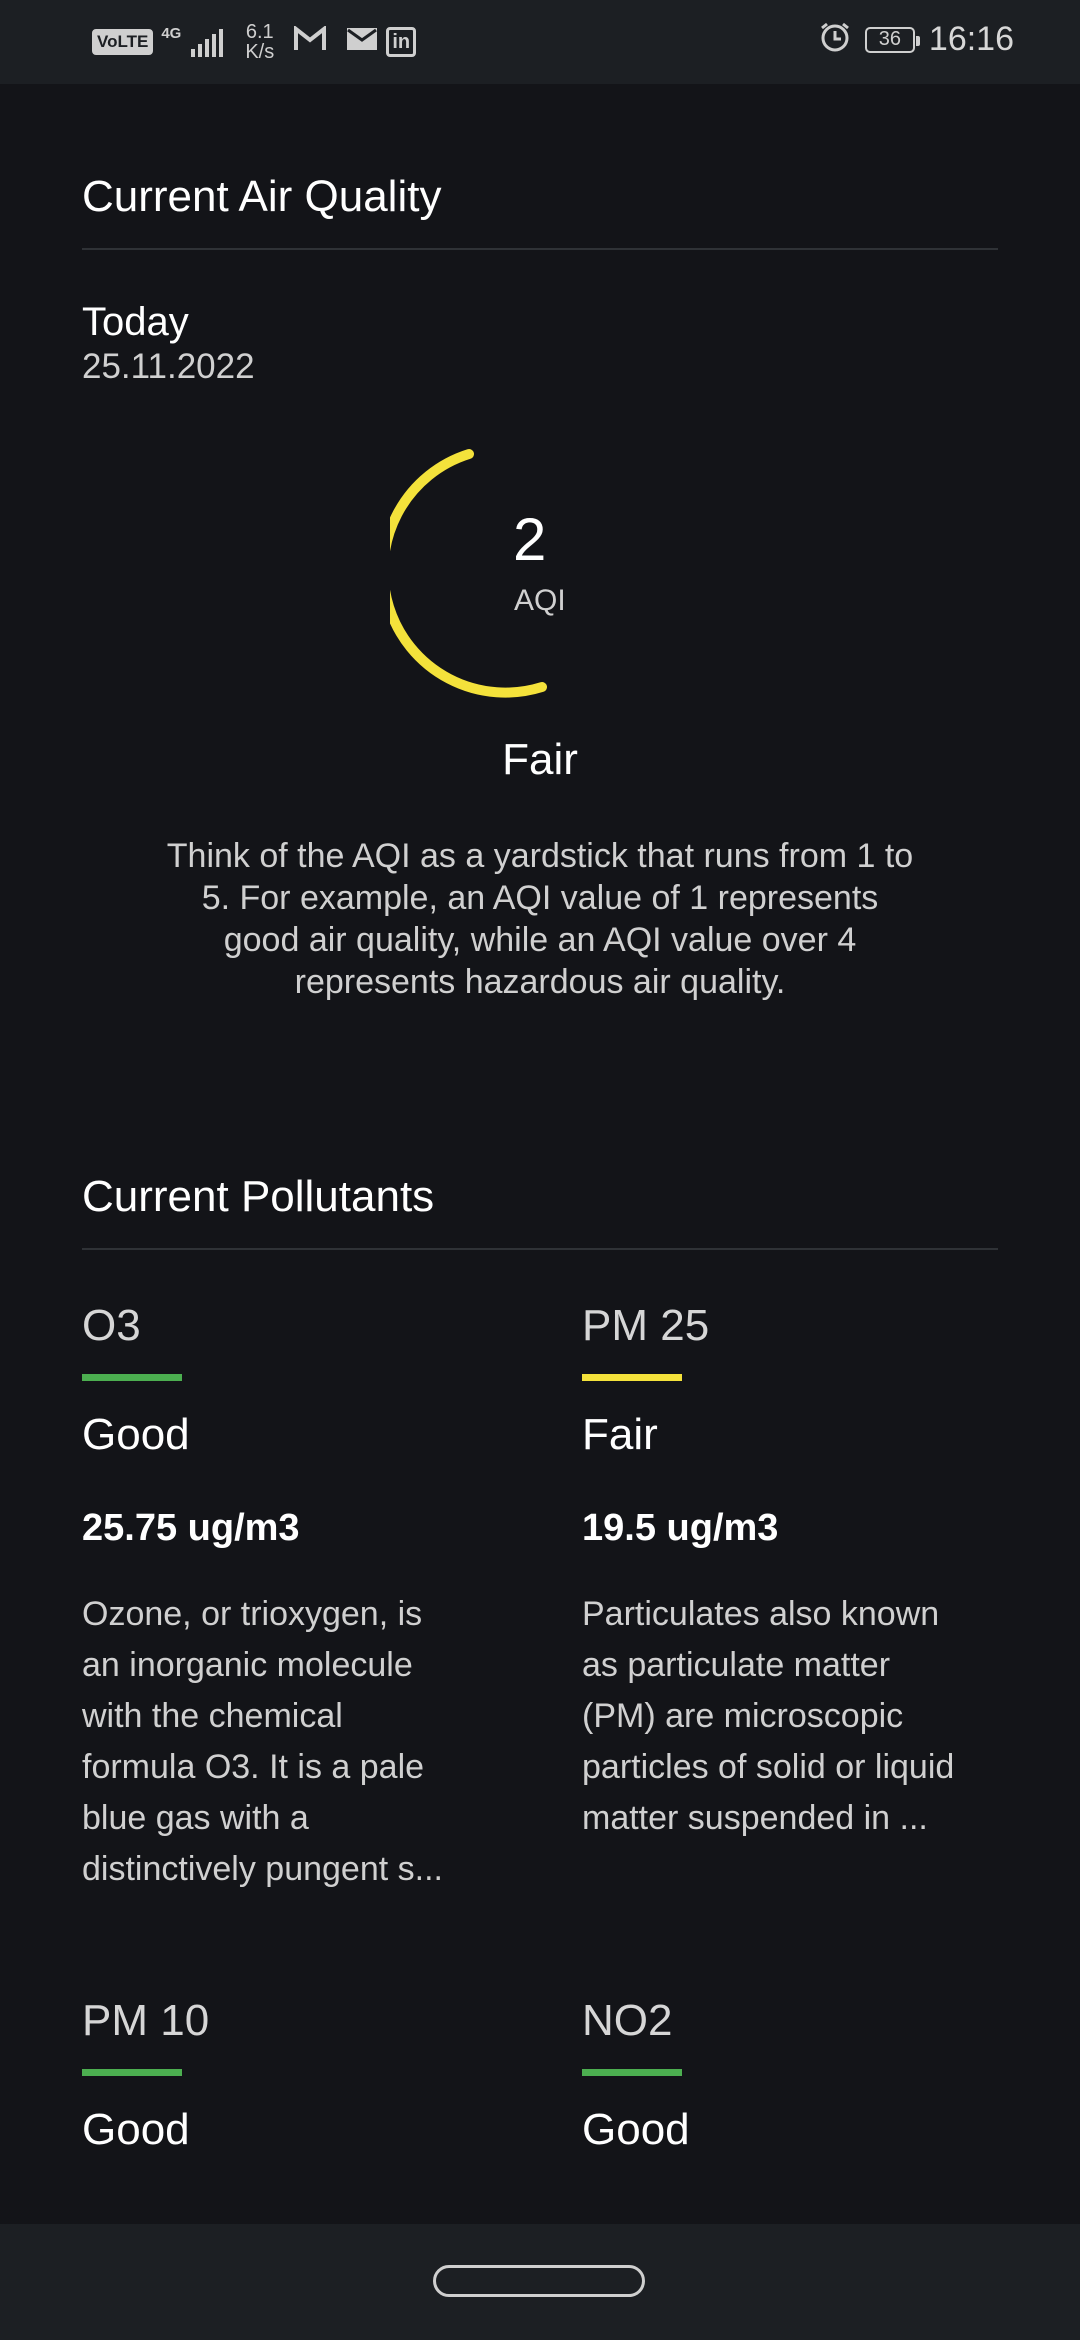 This screenshot has width=1080, height=2340. I want to click on status-icons-left: VoLTE 4G 6.1 K/s in, so click(254, 42).